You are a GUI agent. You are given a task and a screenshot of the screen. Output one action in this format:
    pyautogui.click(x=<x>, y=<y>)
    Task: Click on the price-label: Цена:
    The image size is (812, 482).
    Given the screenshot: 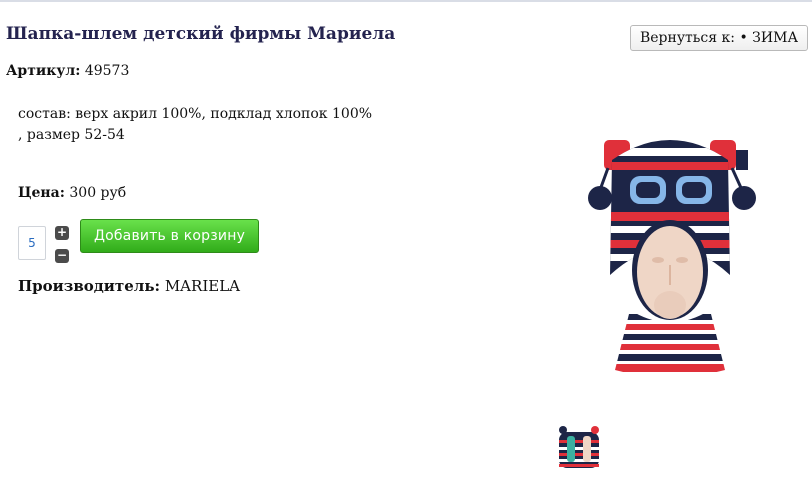 What is the action you would take?
    pyautogui.click(x=41, y=193)
    